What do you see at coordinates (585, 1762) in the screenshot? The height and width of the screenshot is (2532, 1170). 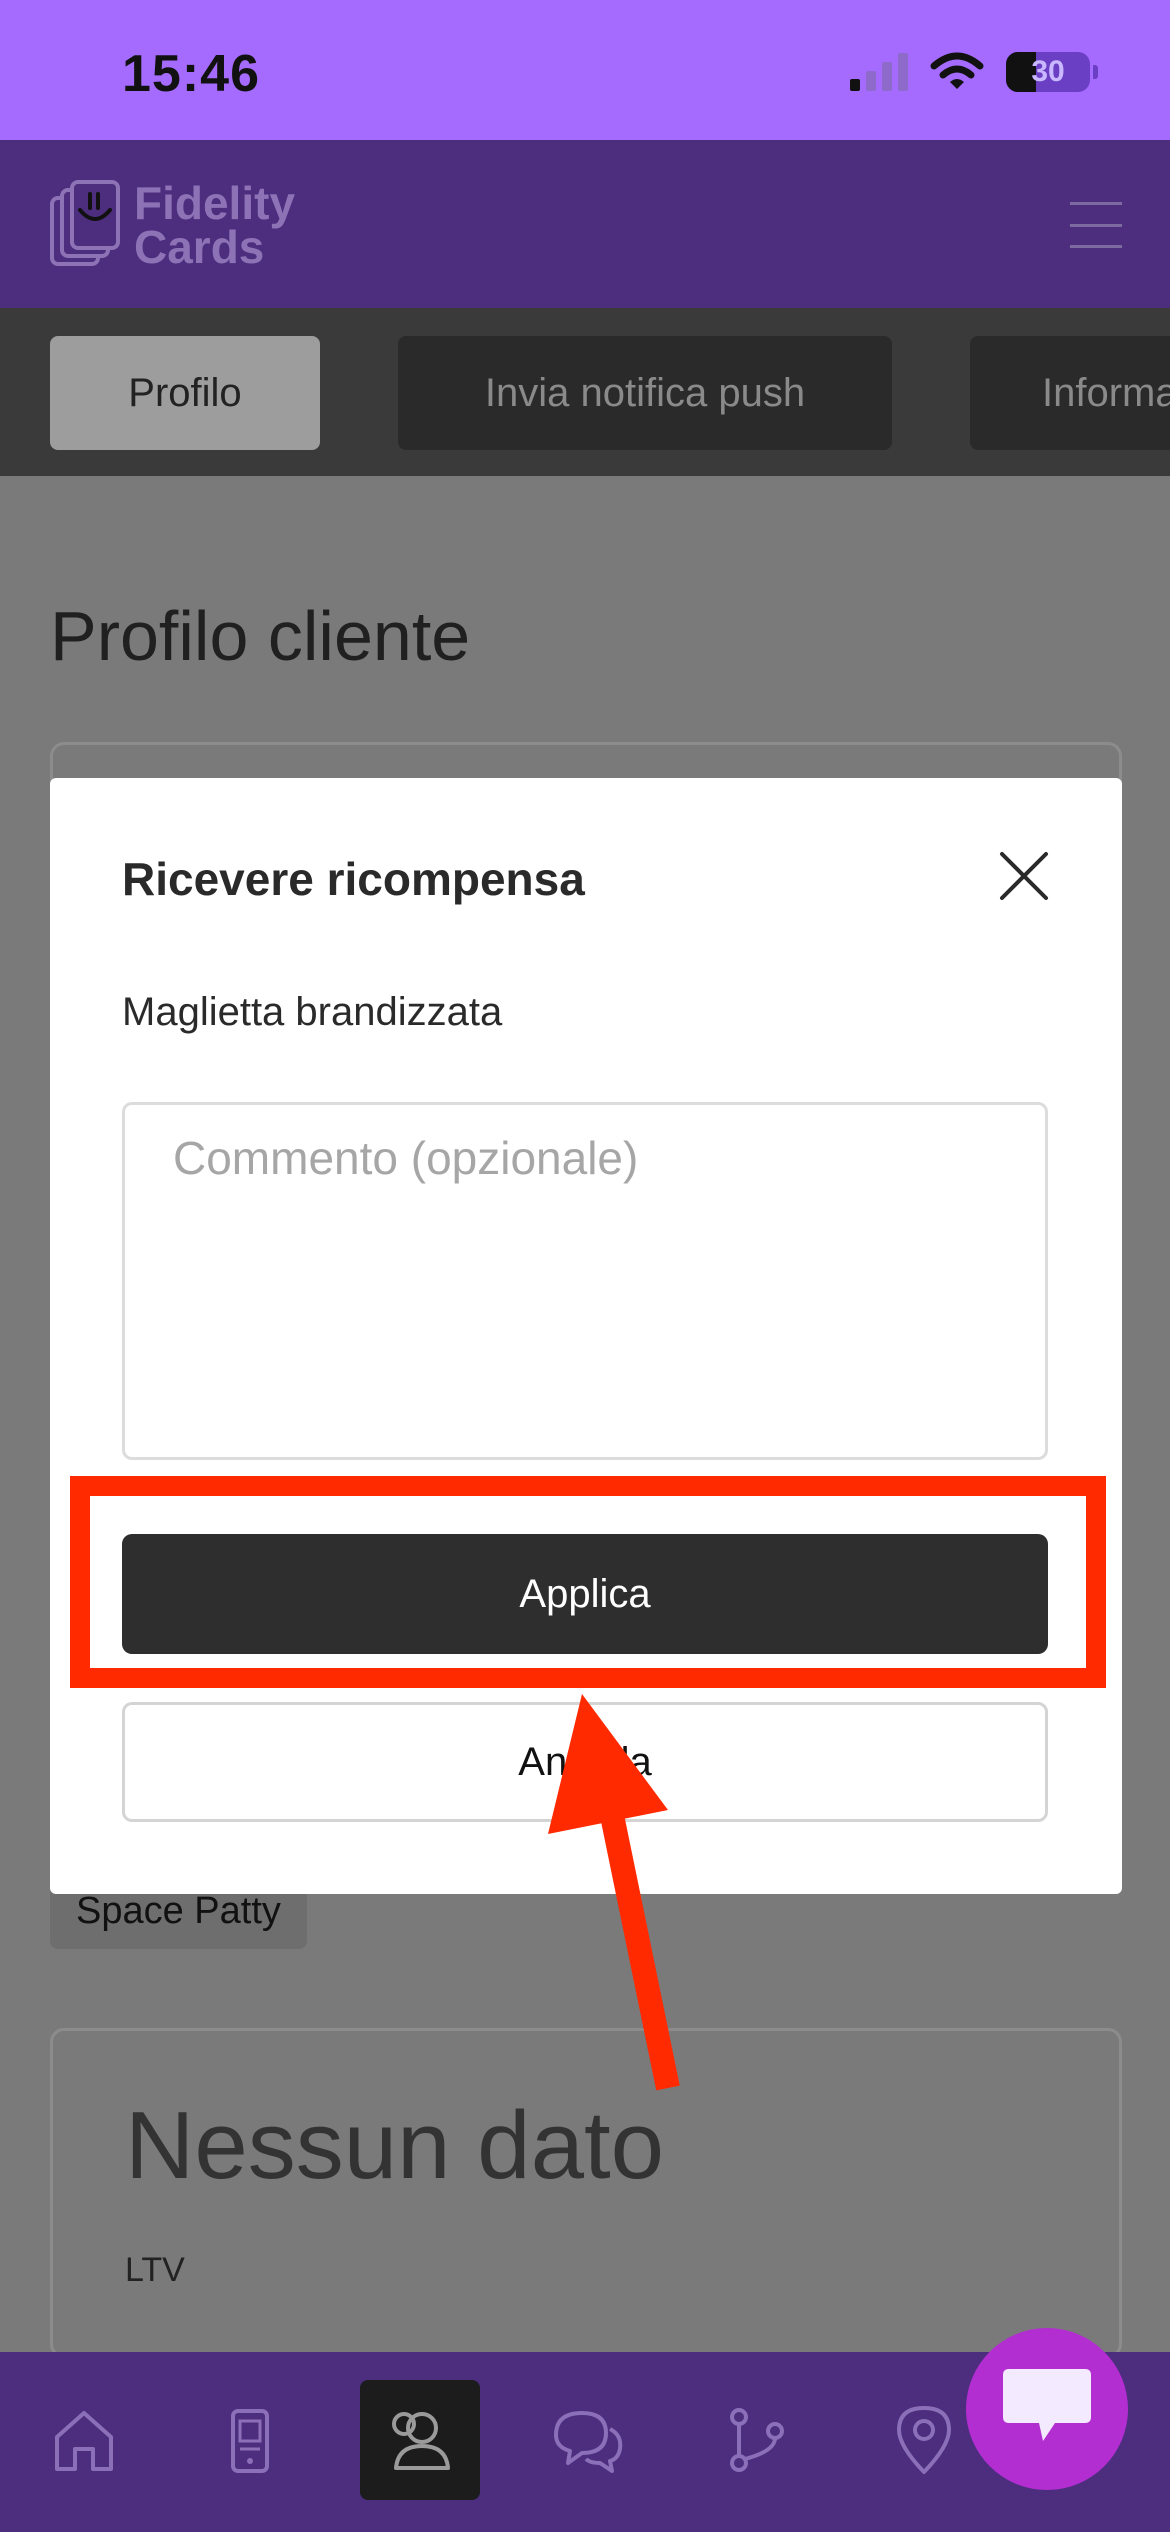 I see `cancel-button: Annulla` at bounding box center [585, 1762].